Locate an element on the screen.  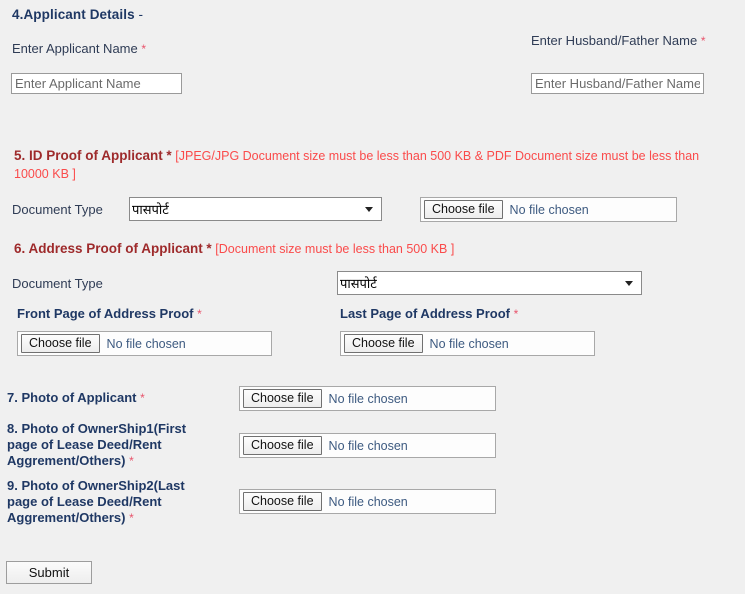
submit-button: Submit is located at coordinates (49, 572).